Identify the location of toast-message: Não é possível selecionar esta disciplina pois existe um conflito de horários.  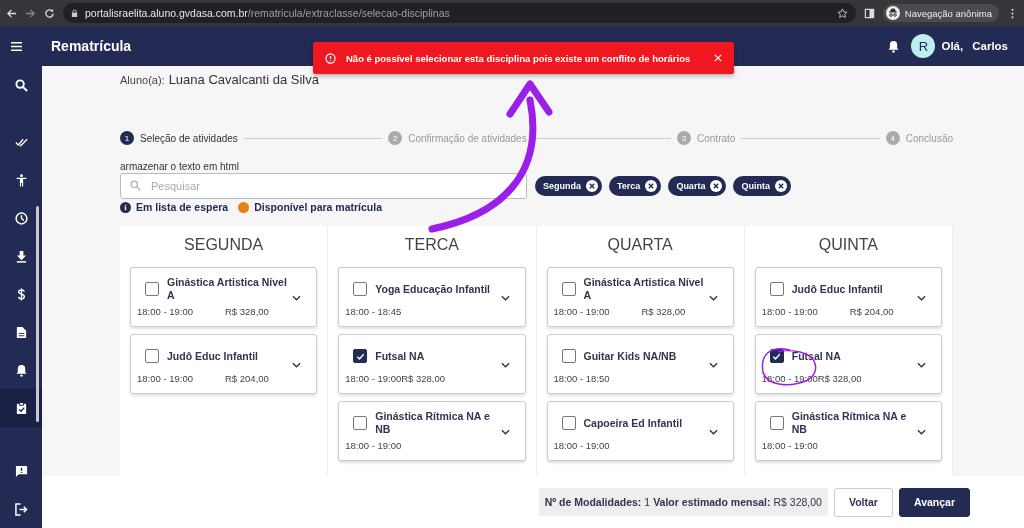
(518, 58).